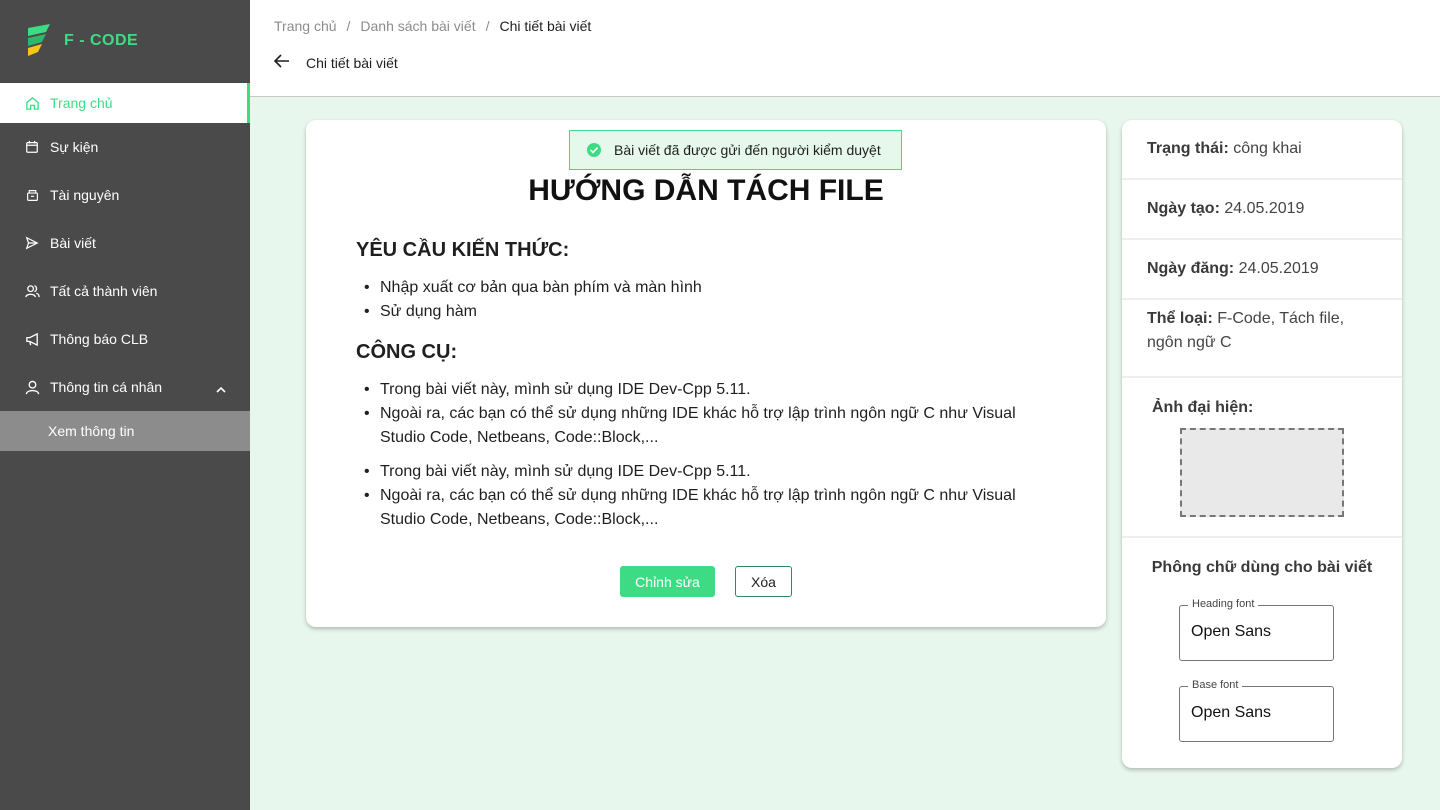 Image resolution: width=1440 pixels, height=810 pixels. What do you see at coordinates (1215, 685) in the screenshot?
I see `base-font-label: Base font` at bounding box center [1215, 685].